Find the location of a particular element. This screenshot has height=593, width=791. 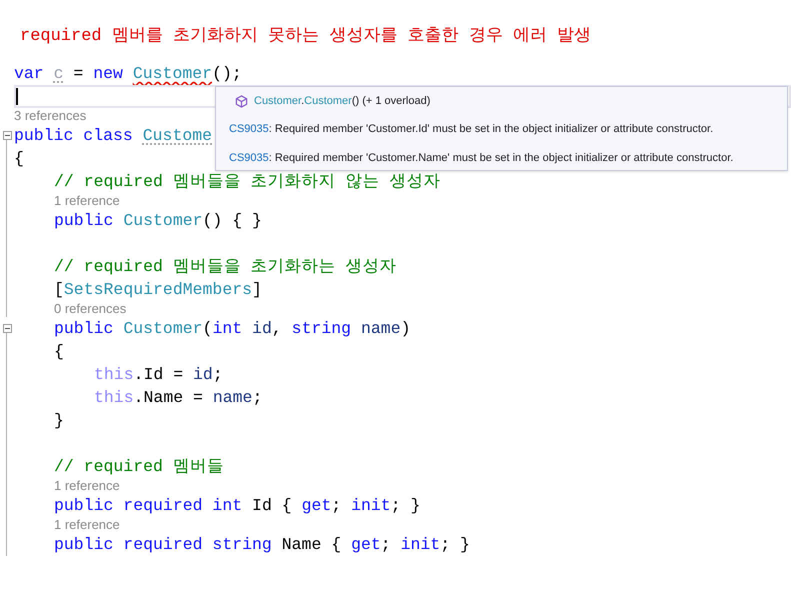

text-cursor is located at coordinates (17, 96).